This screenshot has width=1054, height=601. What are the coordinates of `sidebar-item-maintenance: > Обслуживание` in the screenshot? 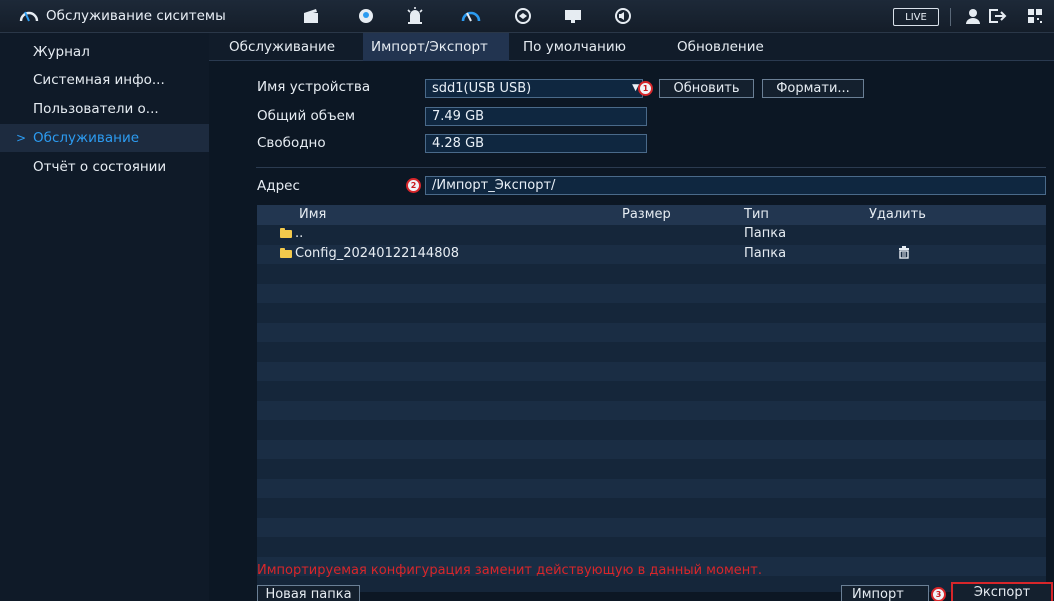 It's located at (104, 138).